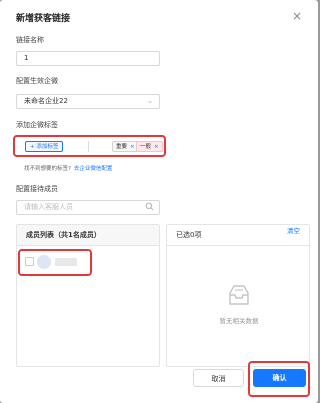 This screenshot has height=403, width=320. I want to click on tag-chip-normal: 一般 ×, so click(149, 146).